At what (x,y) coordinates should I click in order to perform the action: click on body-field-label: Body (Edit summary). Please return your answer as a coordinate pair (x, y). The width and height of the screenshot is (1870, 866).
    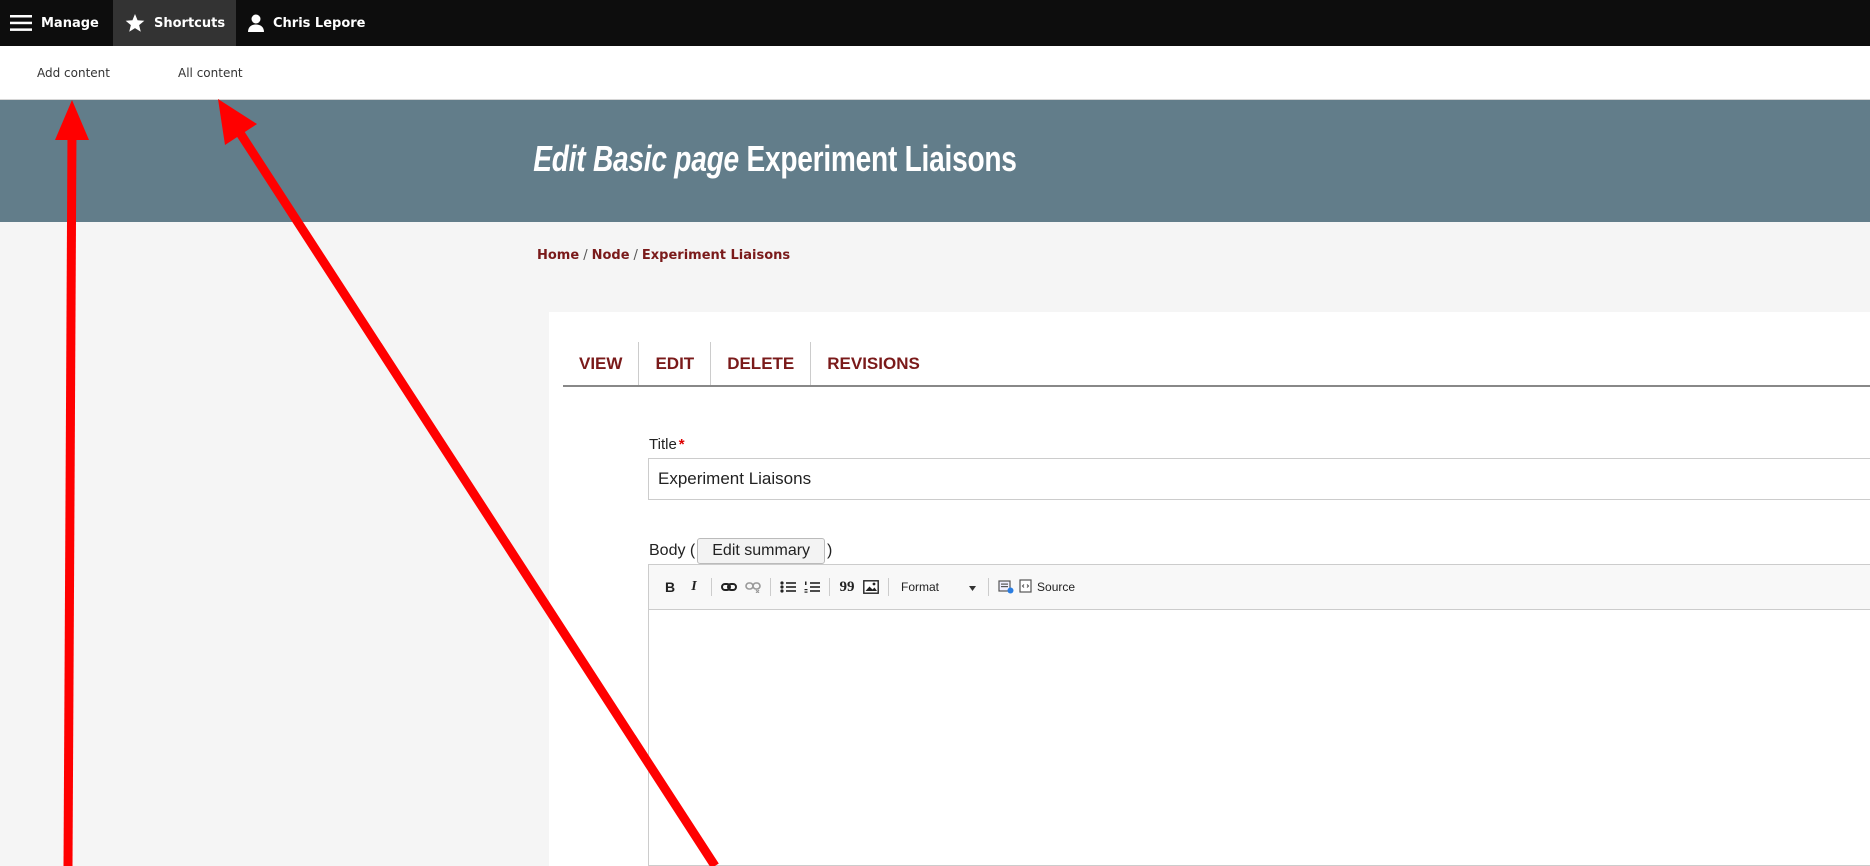
    Looking at the image, I should click on (740, 551).